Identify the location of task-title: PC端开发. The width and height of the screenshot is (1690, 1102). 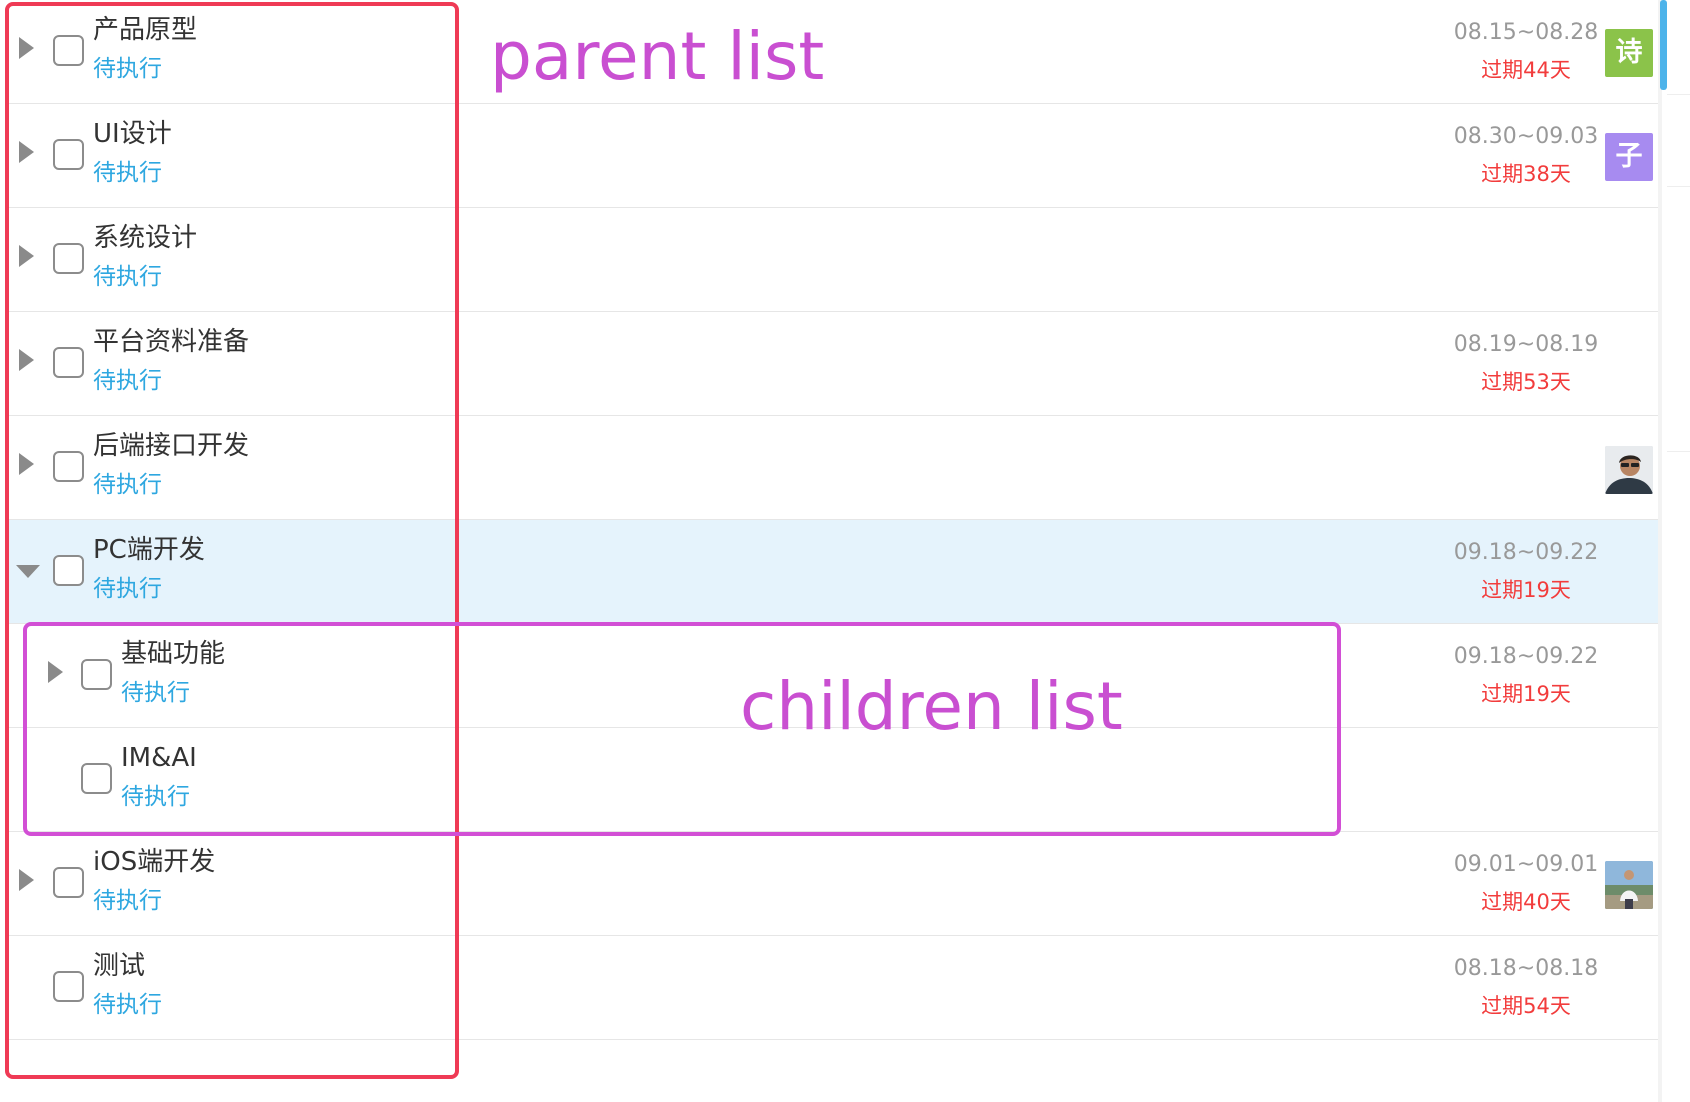
(149, 550).